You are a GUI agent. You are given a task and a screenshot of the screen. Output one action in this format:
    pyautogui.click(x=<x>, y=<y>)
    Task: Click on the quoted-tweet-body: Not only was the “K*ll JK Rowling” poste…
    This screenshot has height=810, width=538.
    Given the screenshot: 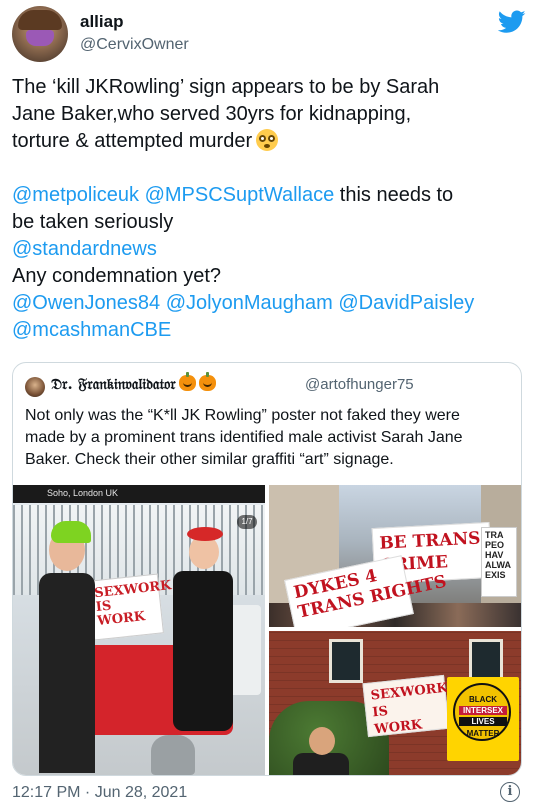 What is the action you would take?
    pyautogui.click(x=270, y=438)
    